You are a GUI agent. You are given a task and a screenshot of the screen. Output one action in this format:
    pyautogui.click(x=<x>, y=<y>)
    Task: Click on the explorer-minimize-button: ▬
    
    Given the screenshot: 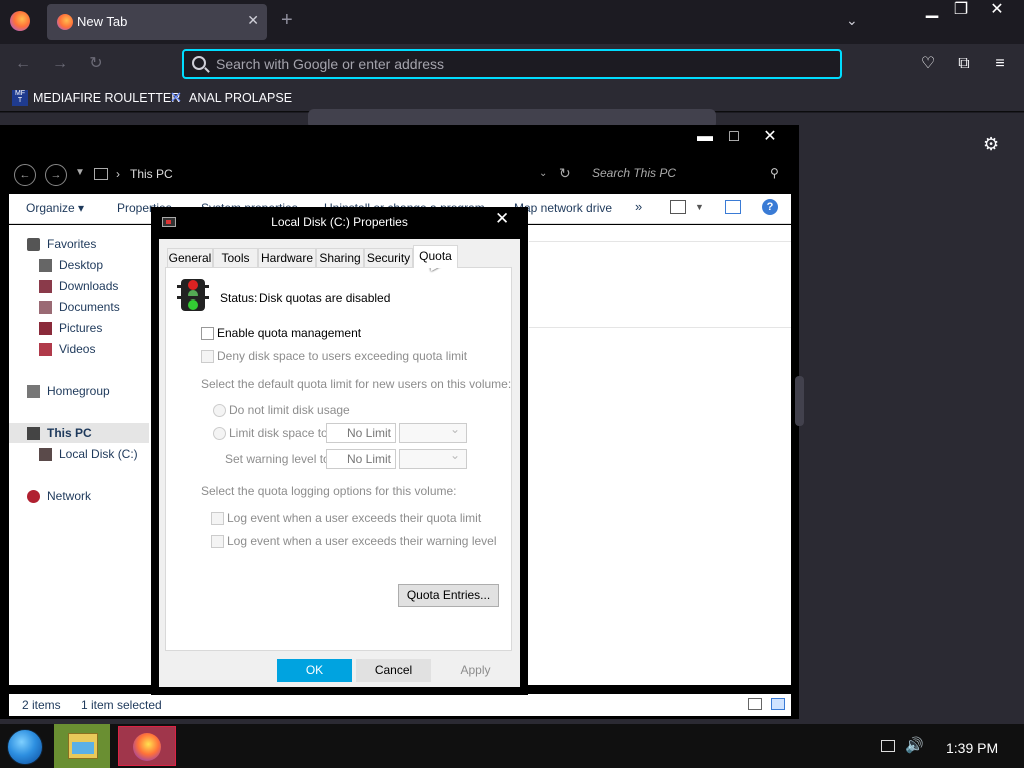 What is the action you would take?
    pyautogui.click(x=705, y=137)
    